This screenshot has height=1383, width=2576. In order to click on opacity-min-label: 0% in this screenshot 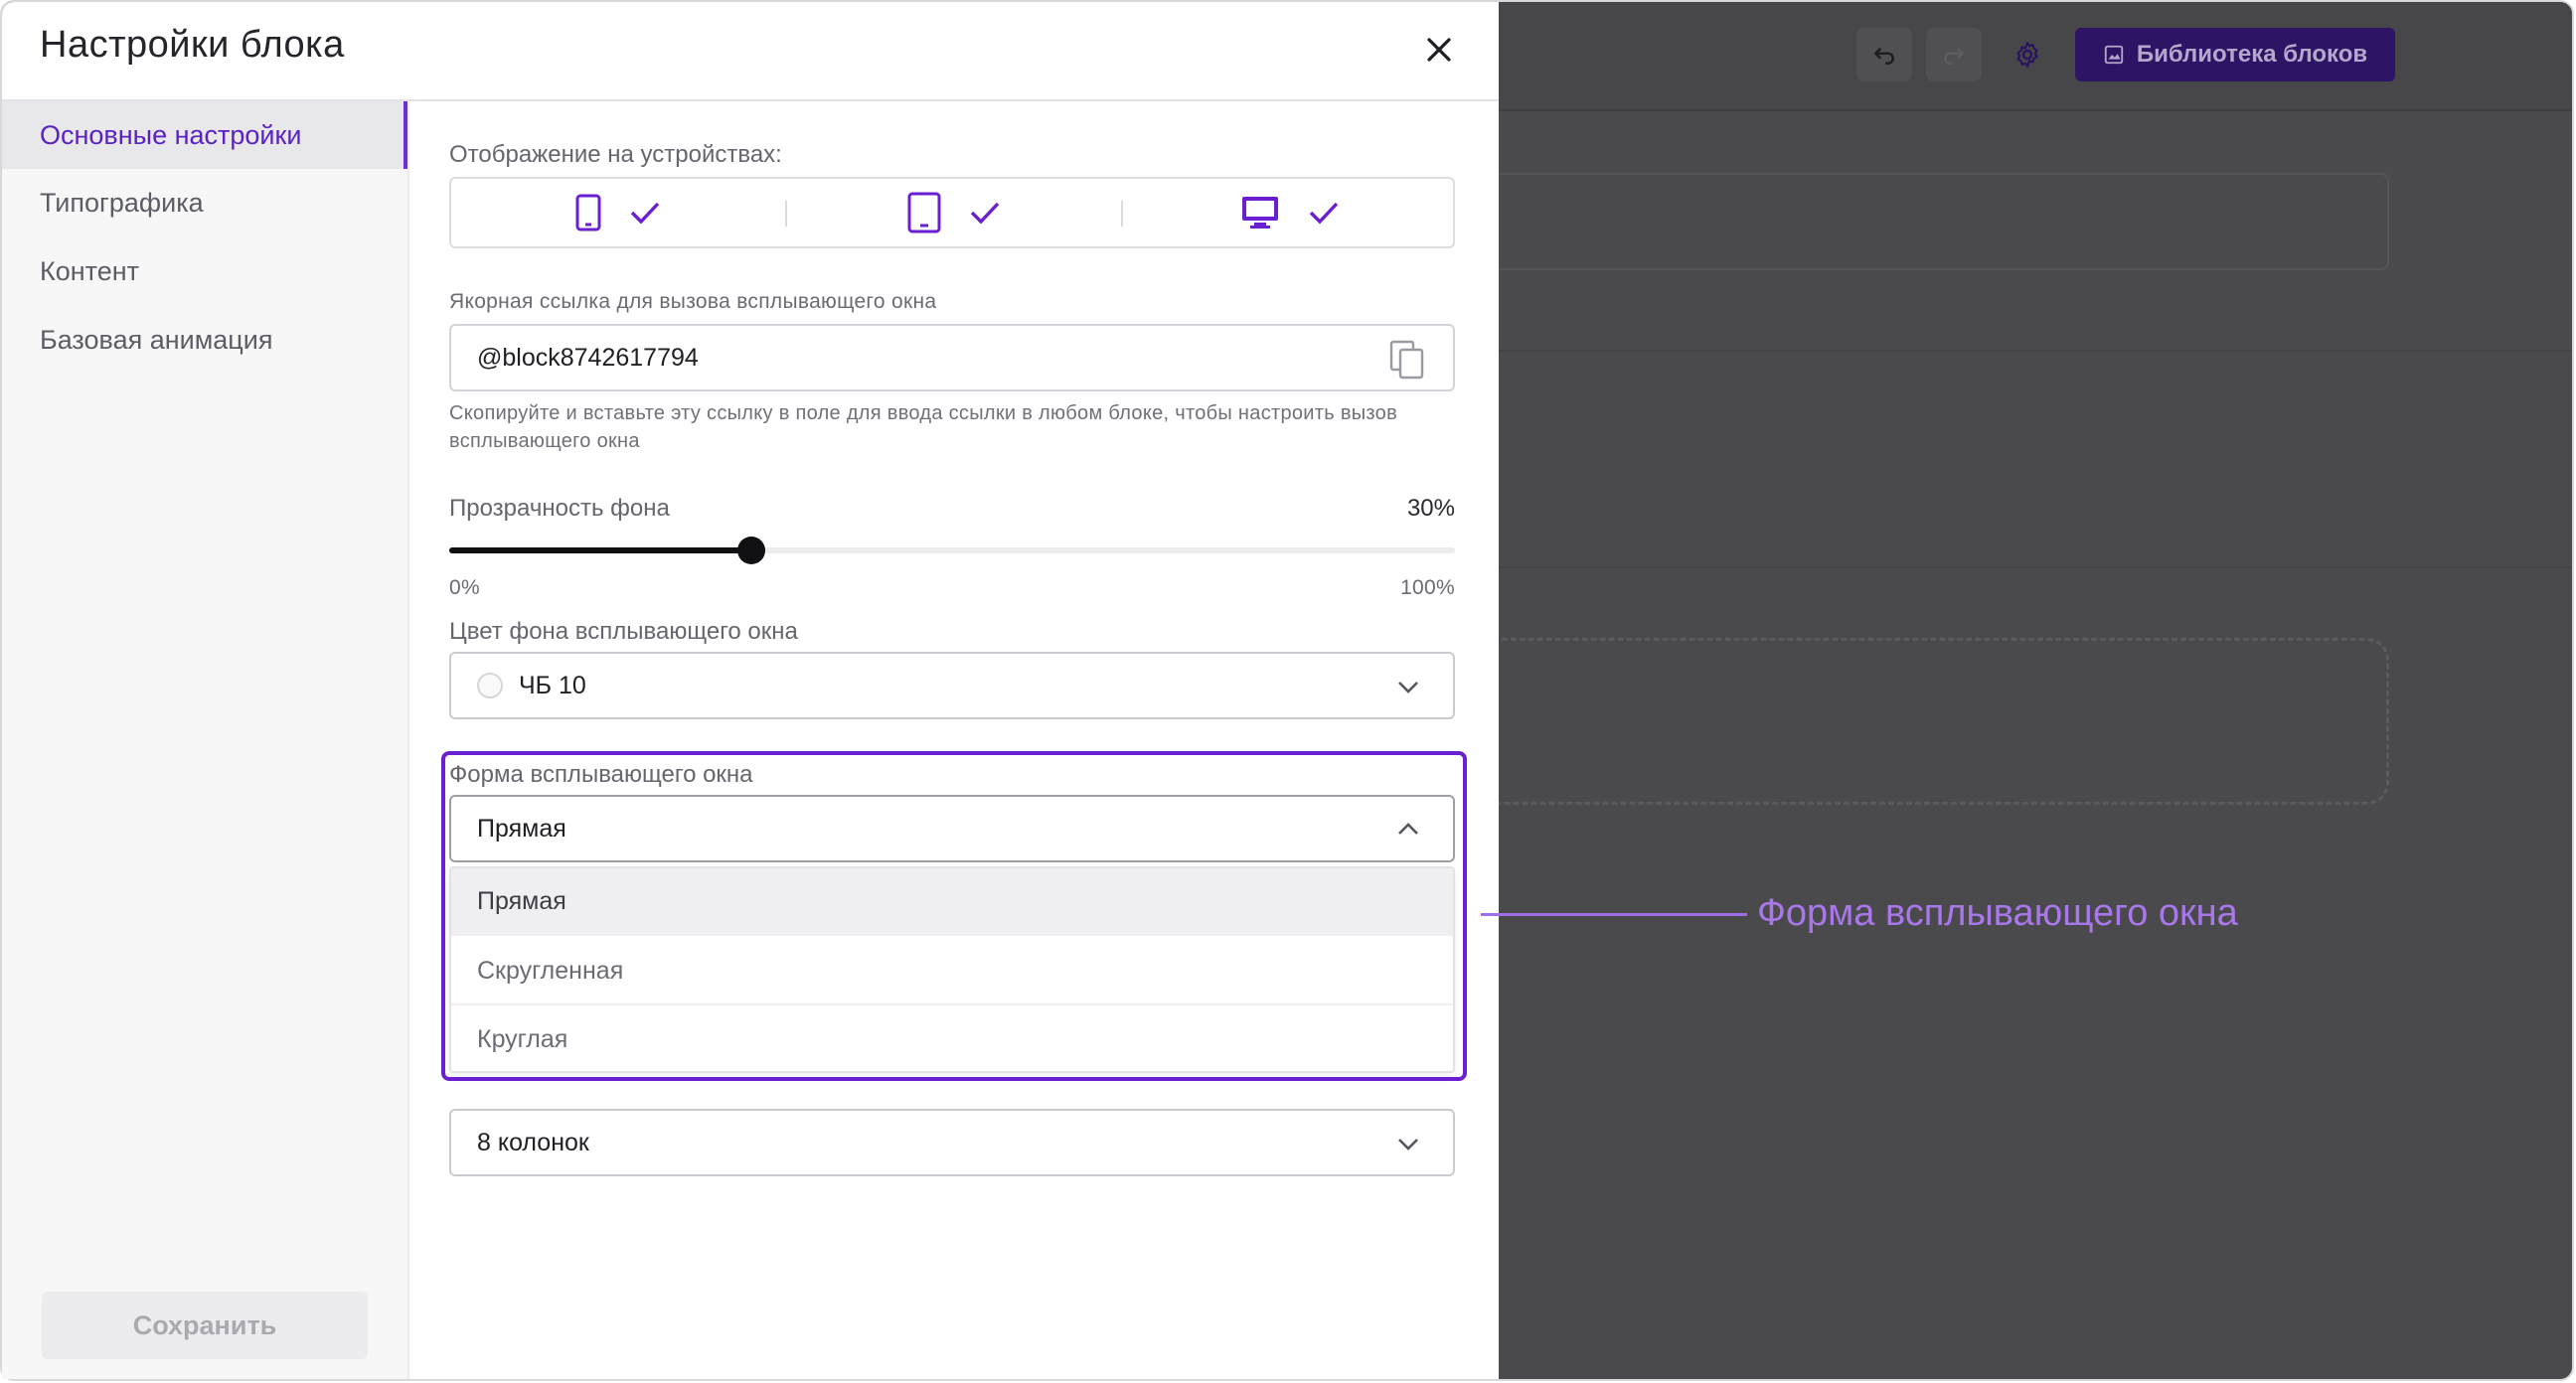, I will do `click(464, 587)`.